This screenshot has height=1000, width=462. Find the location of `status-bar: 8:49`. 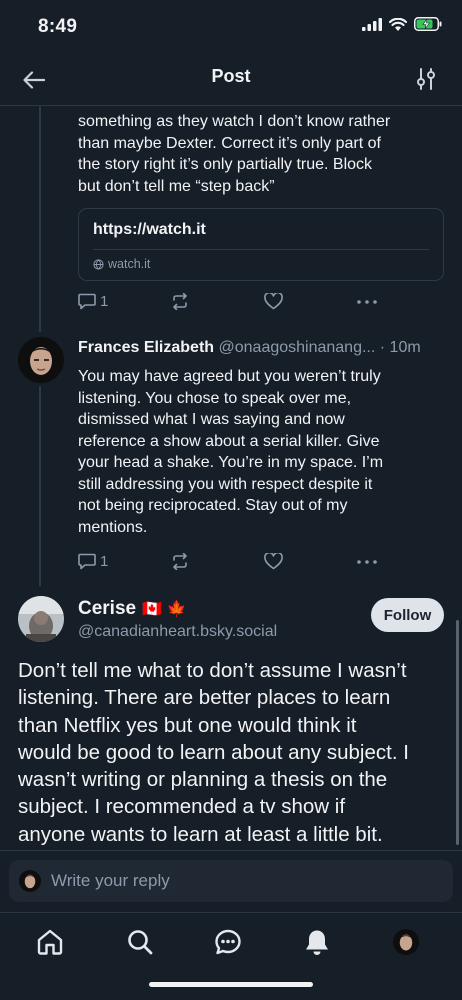

status-bar: 8:49 is located at coordinates (231, 28).